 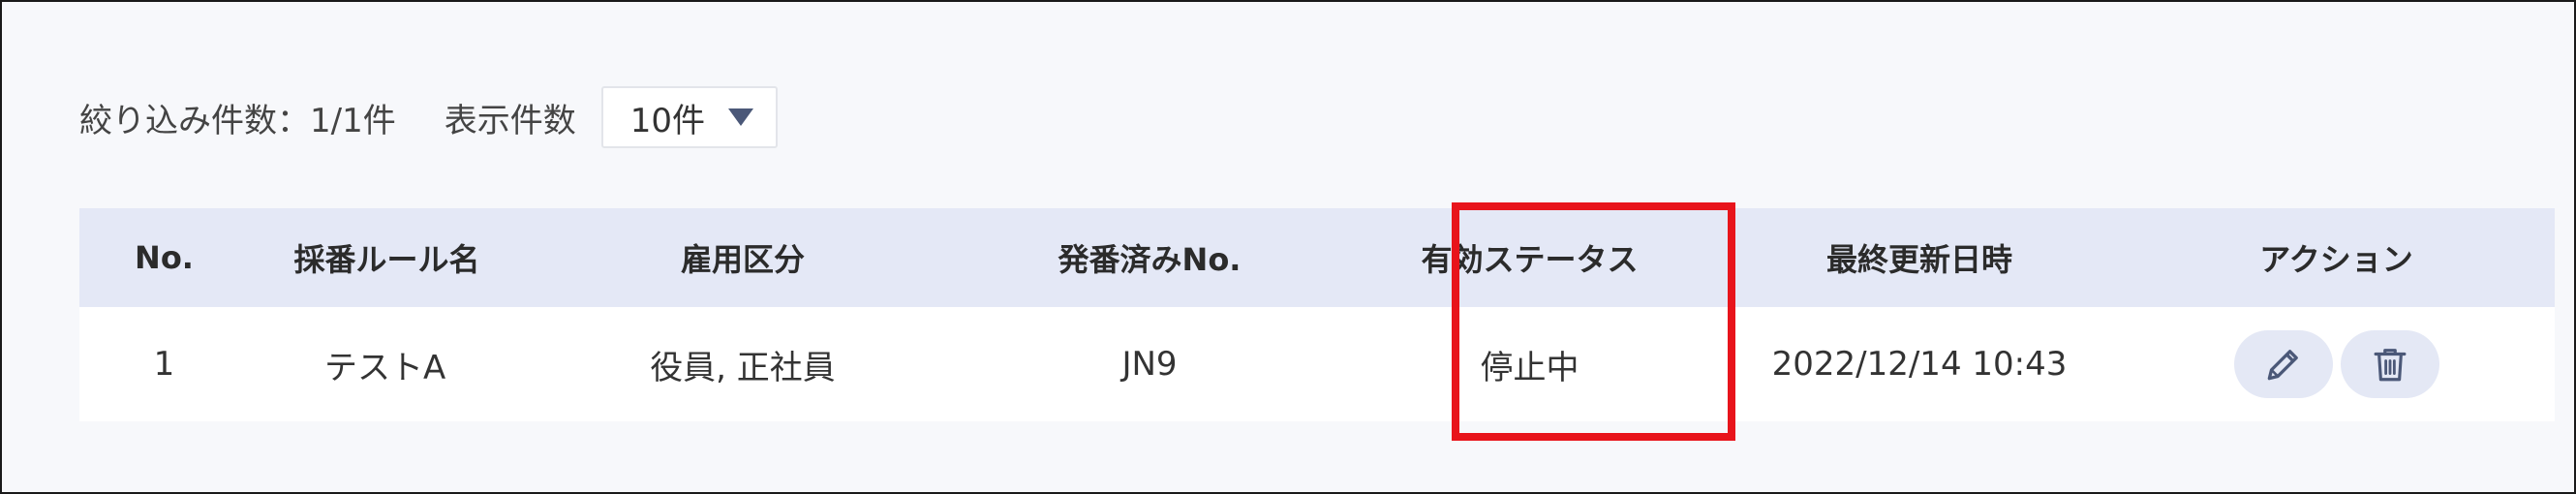 I want to click on cell-actions, so click(x=2336, y=364).